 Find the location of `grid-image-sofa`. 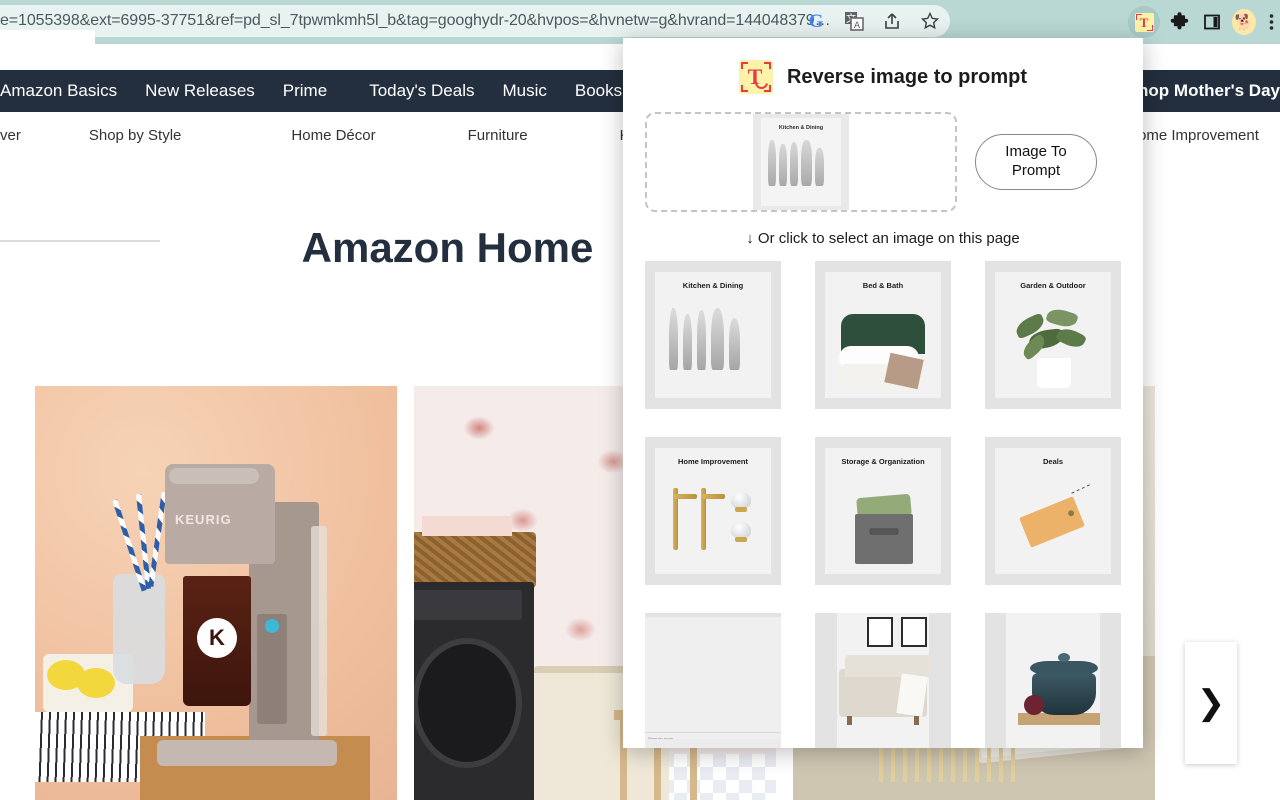

grid-image-sofa is located at coordinates (883, 680).